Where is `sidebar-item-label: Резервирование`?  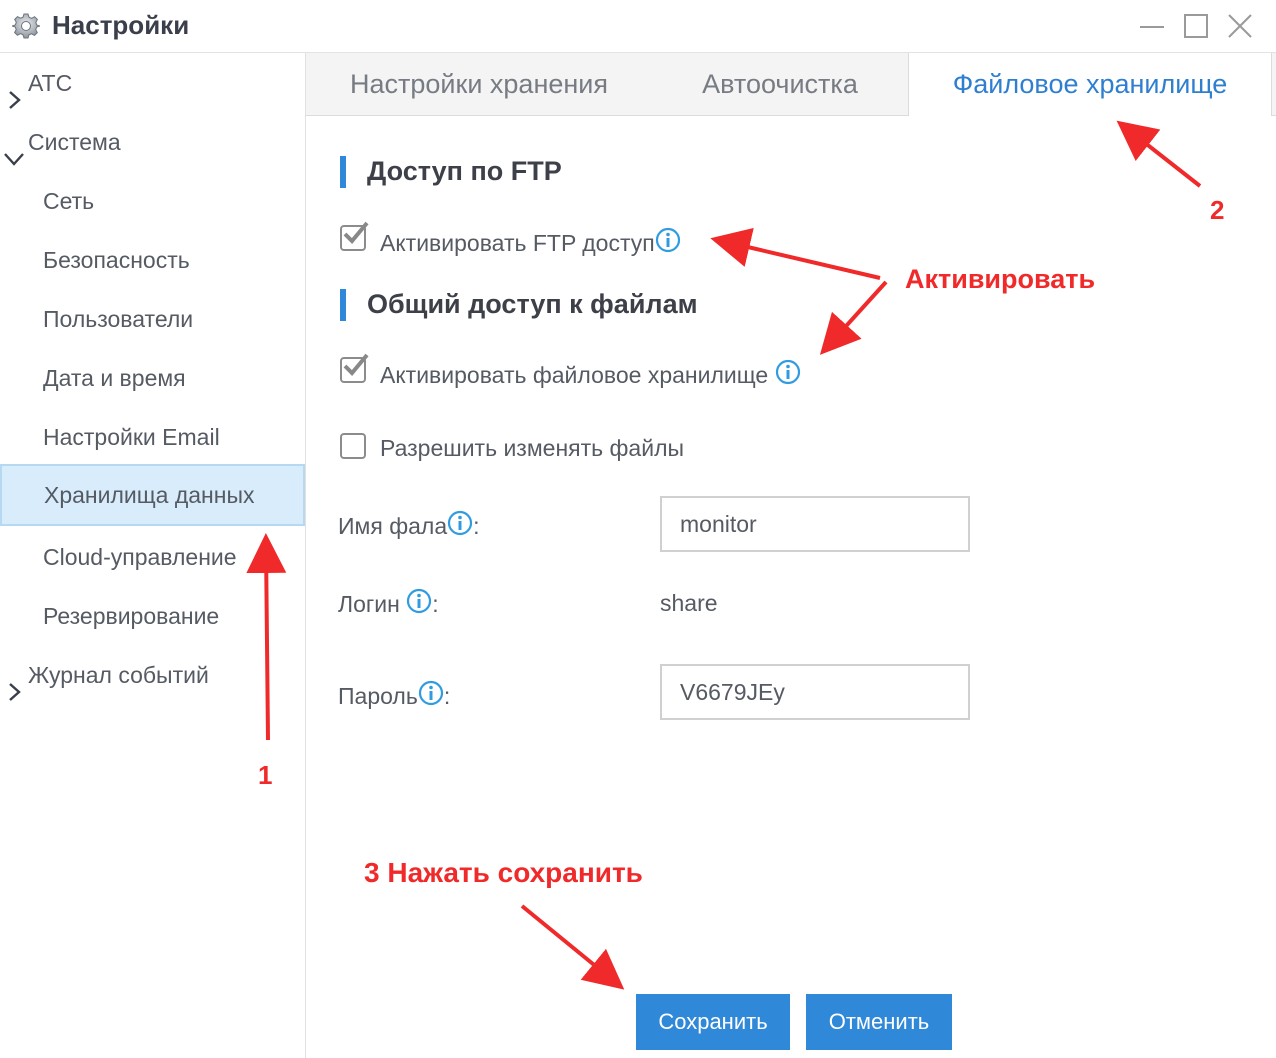 sidebar-item-label: Резервирование is located at coordinates (131, 616).